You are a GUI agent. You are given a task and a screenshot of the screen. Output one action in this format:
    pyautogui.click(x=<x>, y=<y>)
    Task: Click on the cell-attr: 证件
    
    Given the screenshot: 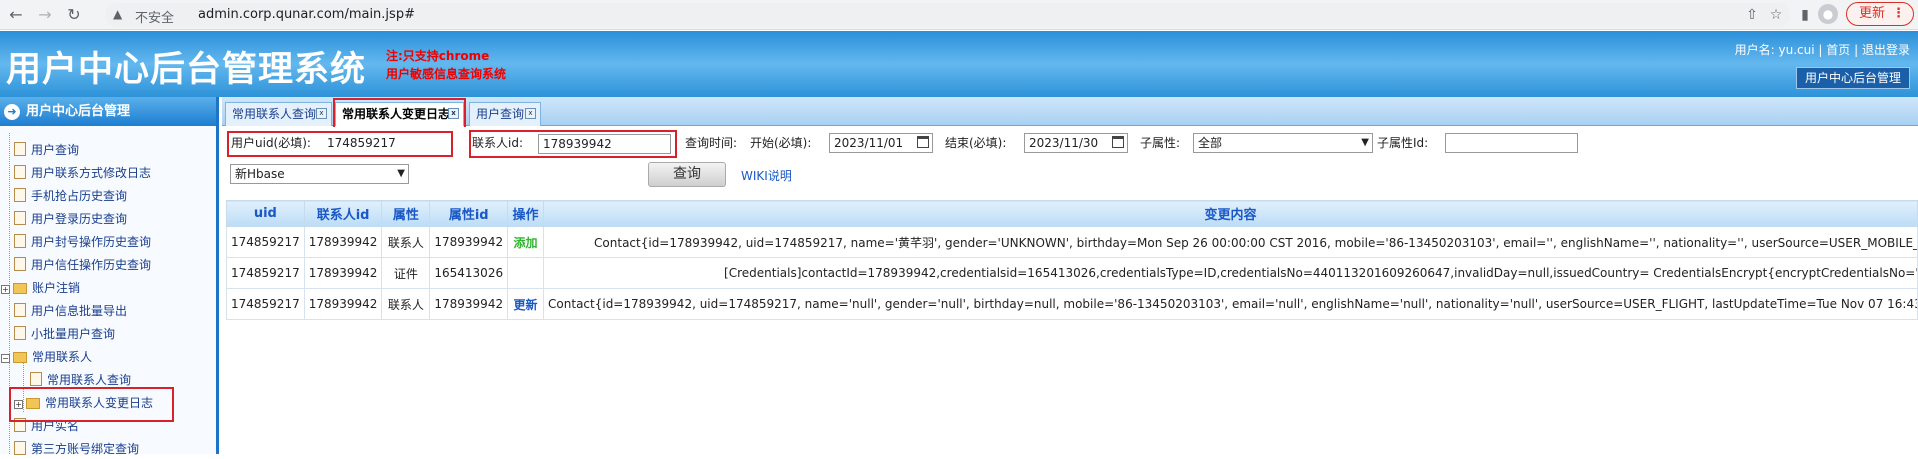 What is the action you would take?
    pyautogui.click(x=406, y=273)
    